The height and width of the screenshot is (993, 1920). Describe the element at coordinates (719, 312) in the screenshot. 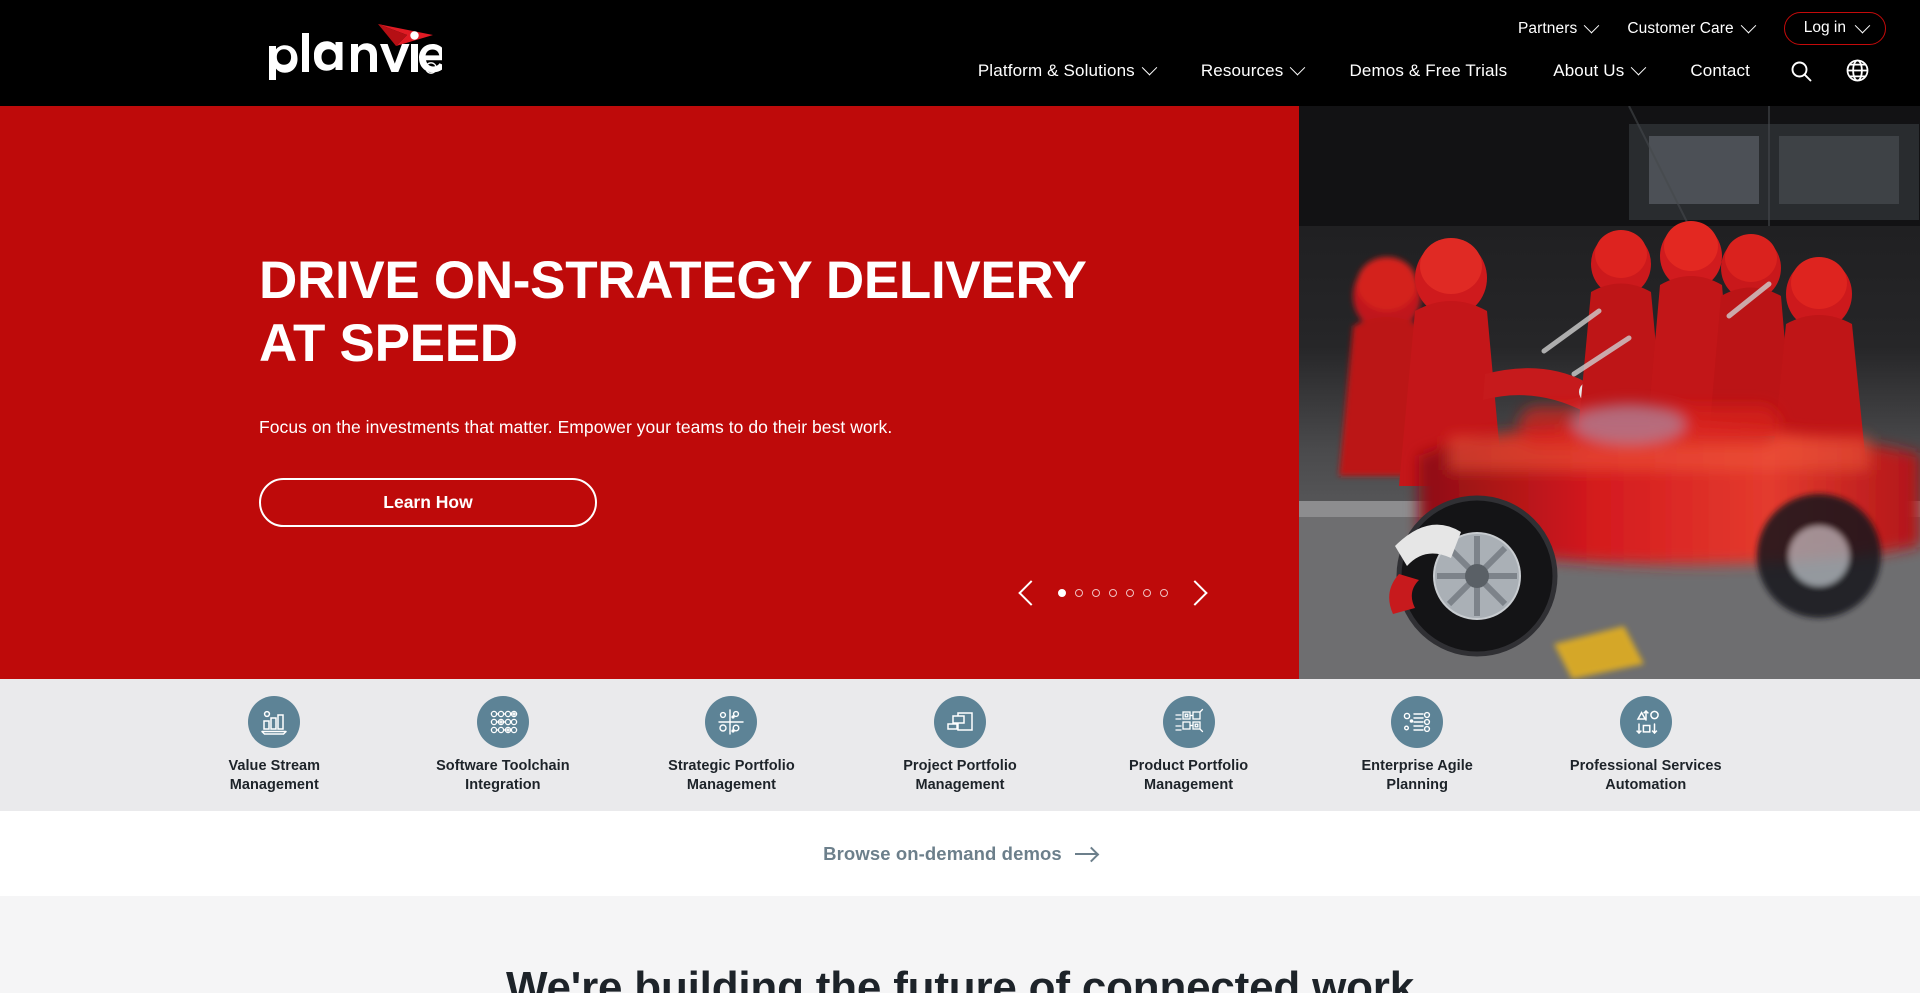

I see `hero-title: DRIVE ON-STRATEGY DELIVERY AT SPEED` at that location.